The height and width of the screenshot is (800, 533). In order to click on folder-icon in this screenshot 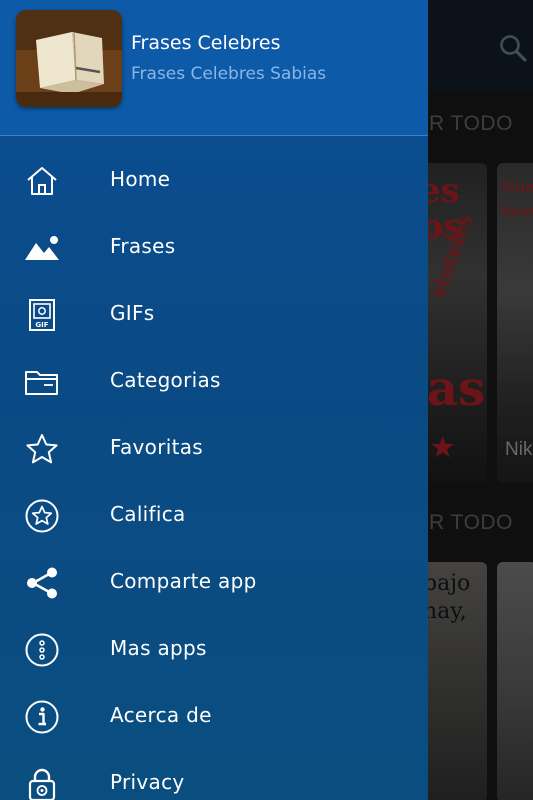, I will do `click(42, 382)`.